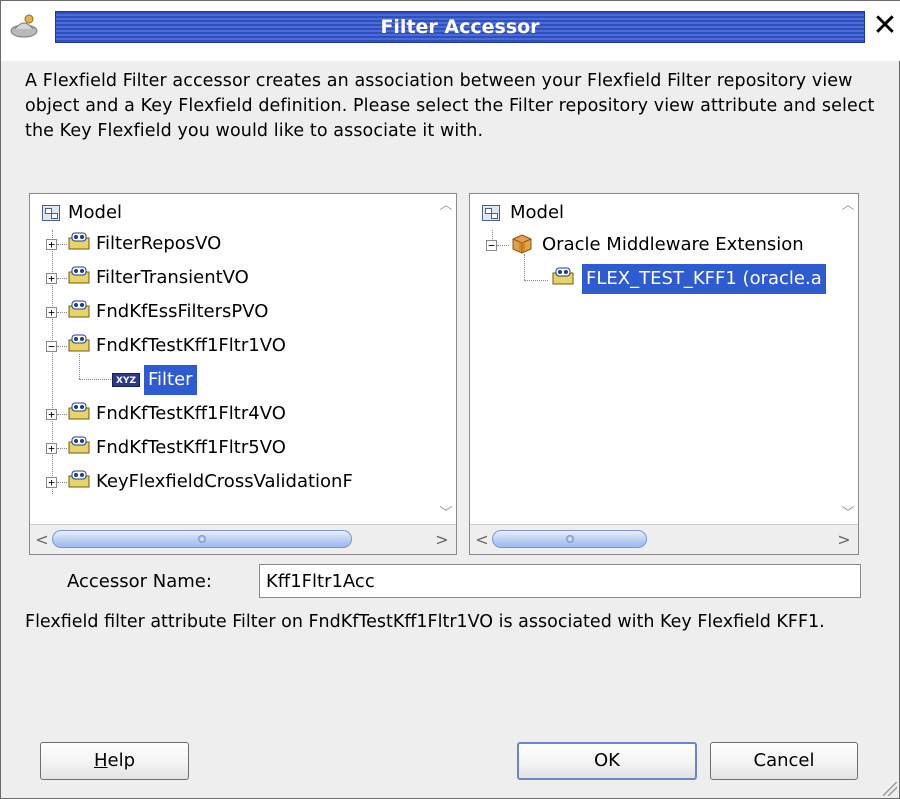 This screenshot has height=799, width=900. I want to click on help-label: elp, so click(121, 760).